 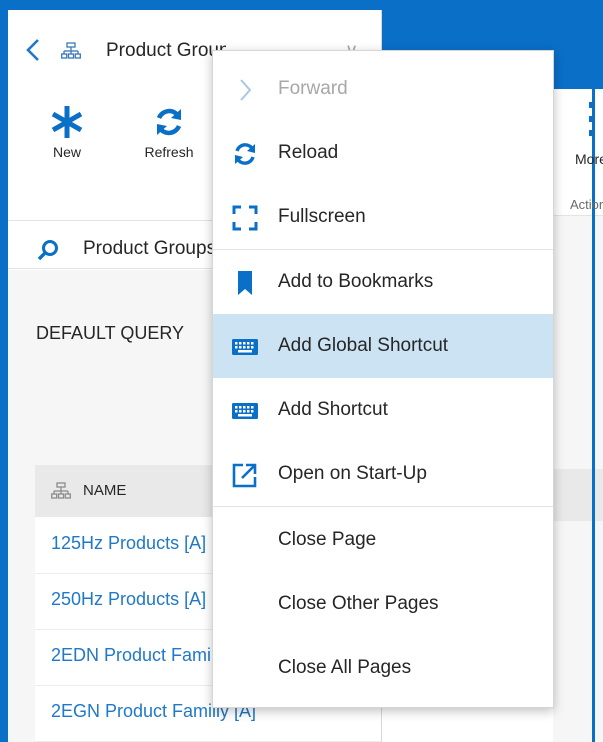 I want to click on bookmark-icon, so click(x=245, y=283).